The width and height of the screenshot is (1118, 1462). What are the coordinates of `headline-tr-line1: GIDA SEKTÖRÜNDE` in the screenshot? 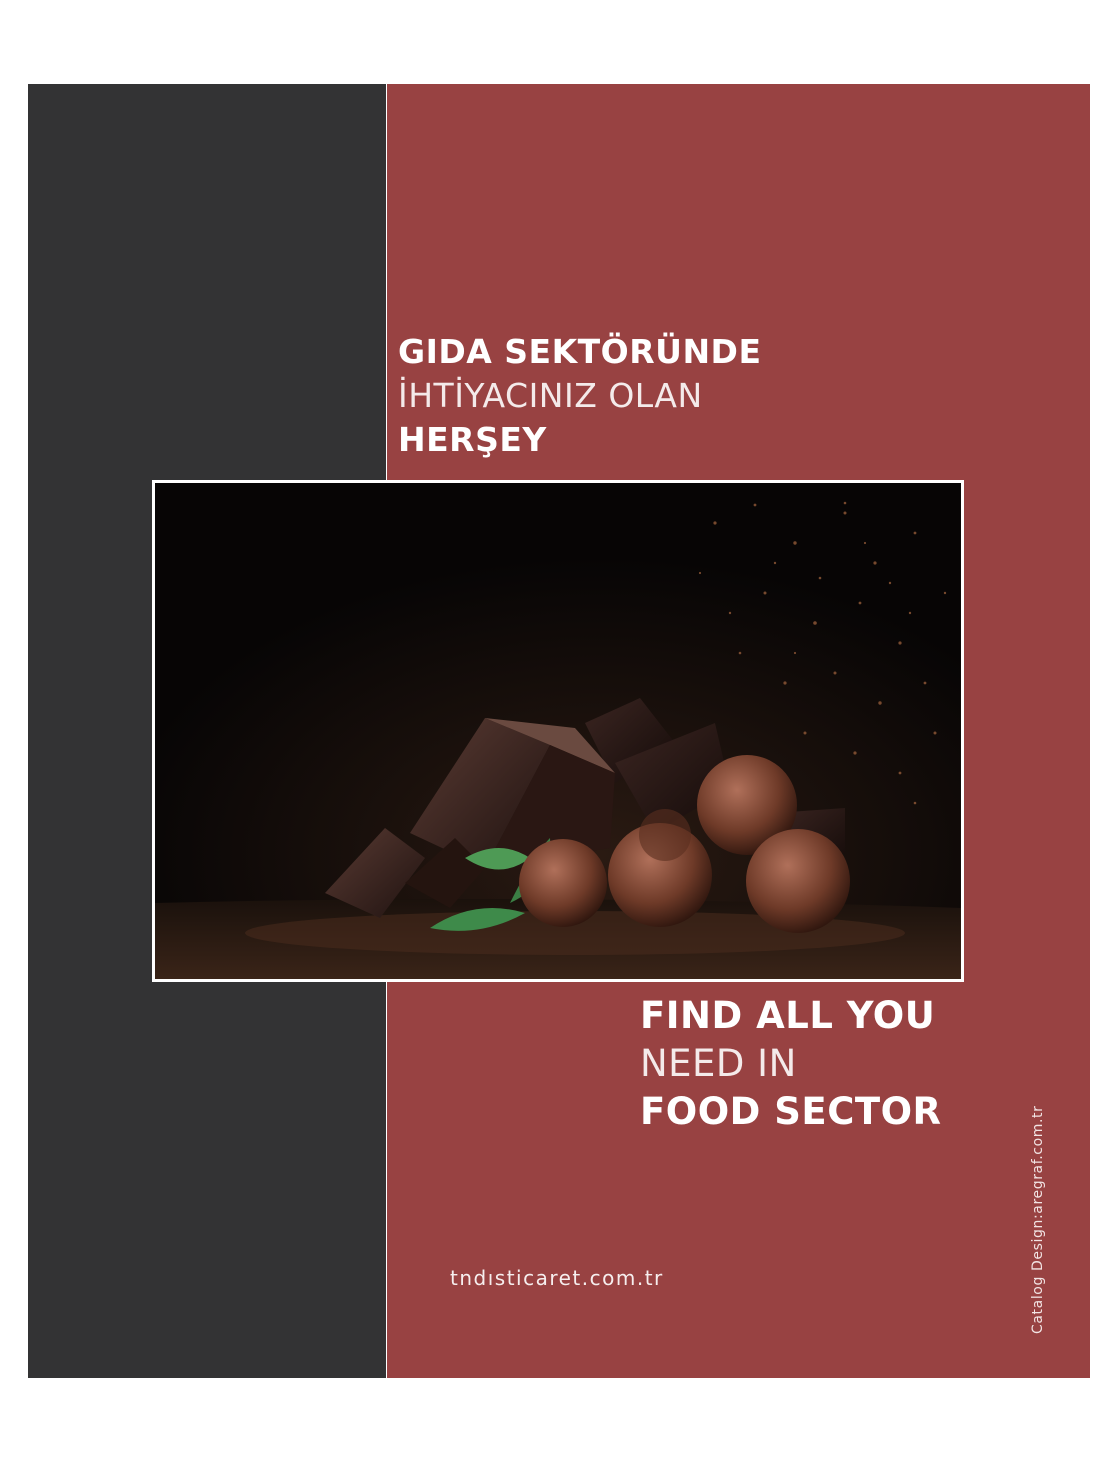 It's located at (580, 351).